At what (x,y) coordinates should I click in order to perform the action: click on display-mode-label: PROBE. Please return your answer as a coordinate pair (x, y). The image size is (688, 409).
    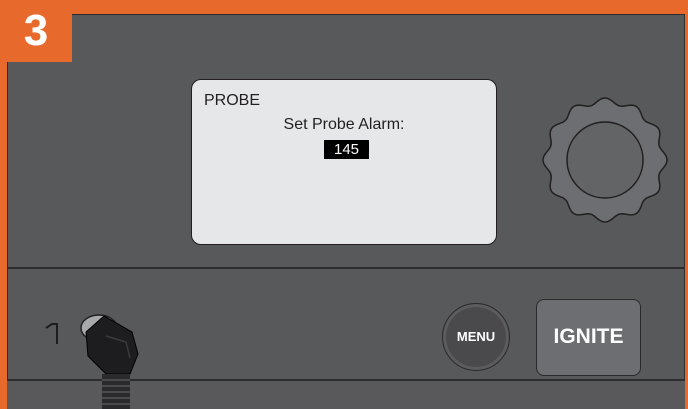
    Looking at the image, I should click on (232, 100).